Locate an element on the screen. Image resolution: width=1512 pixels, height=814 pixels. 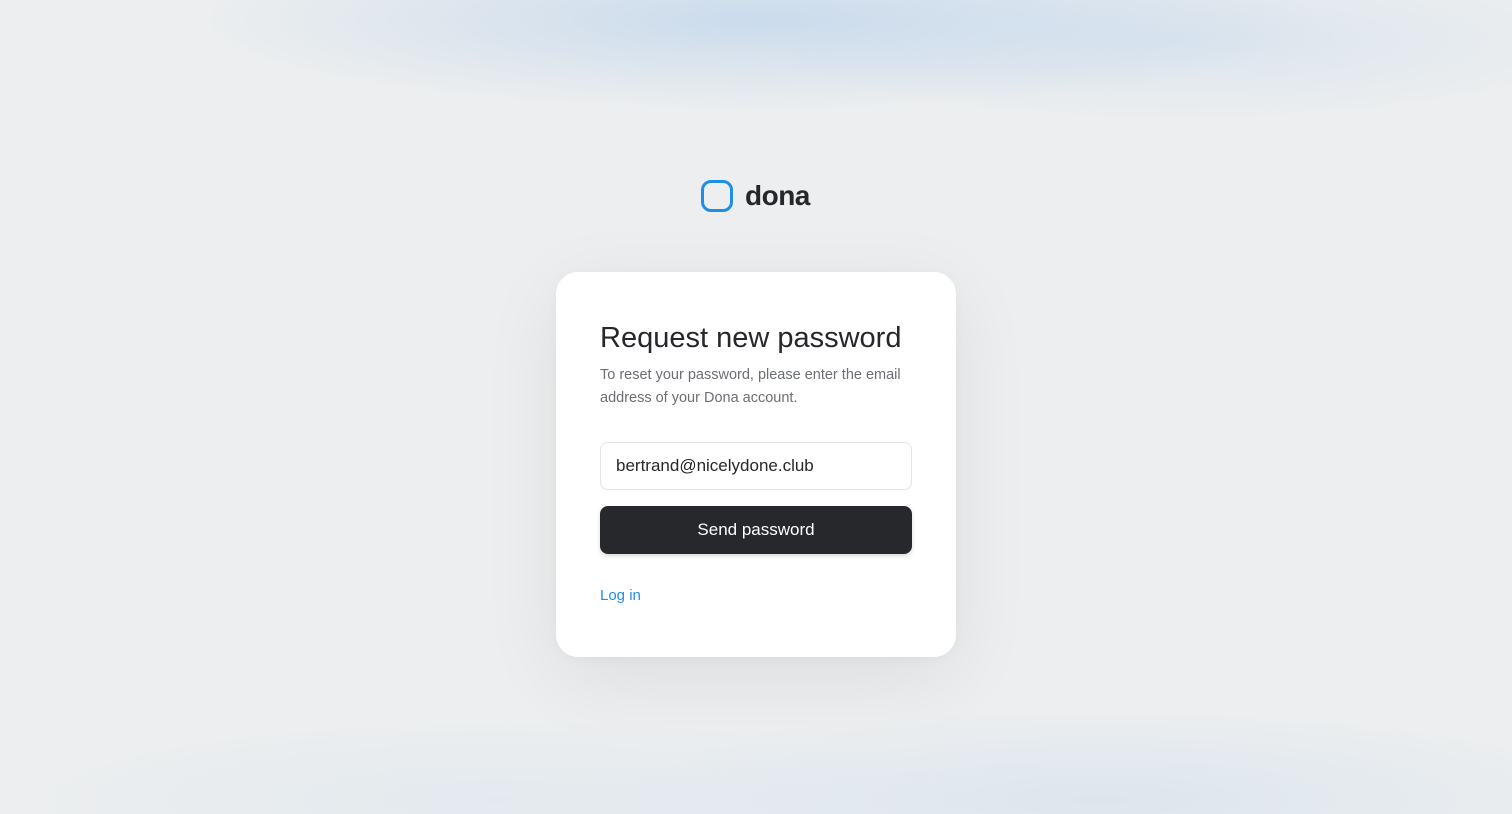
email-input is located at coordinates (756, 466).